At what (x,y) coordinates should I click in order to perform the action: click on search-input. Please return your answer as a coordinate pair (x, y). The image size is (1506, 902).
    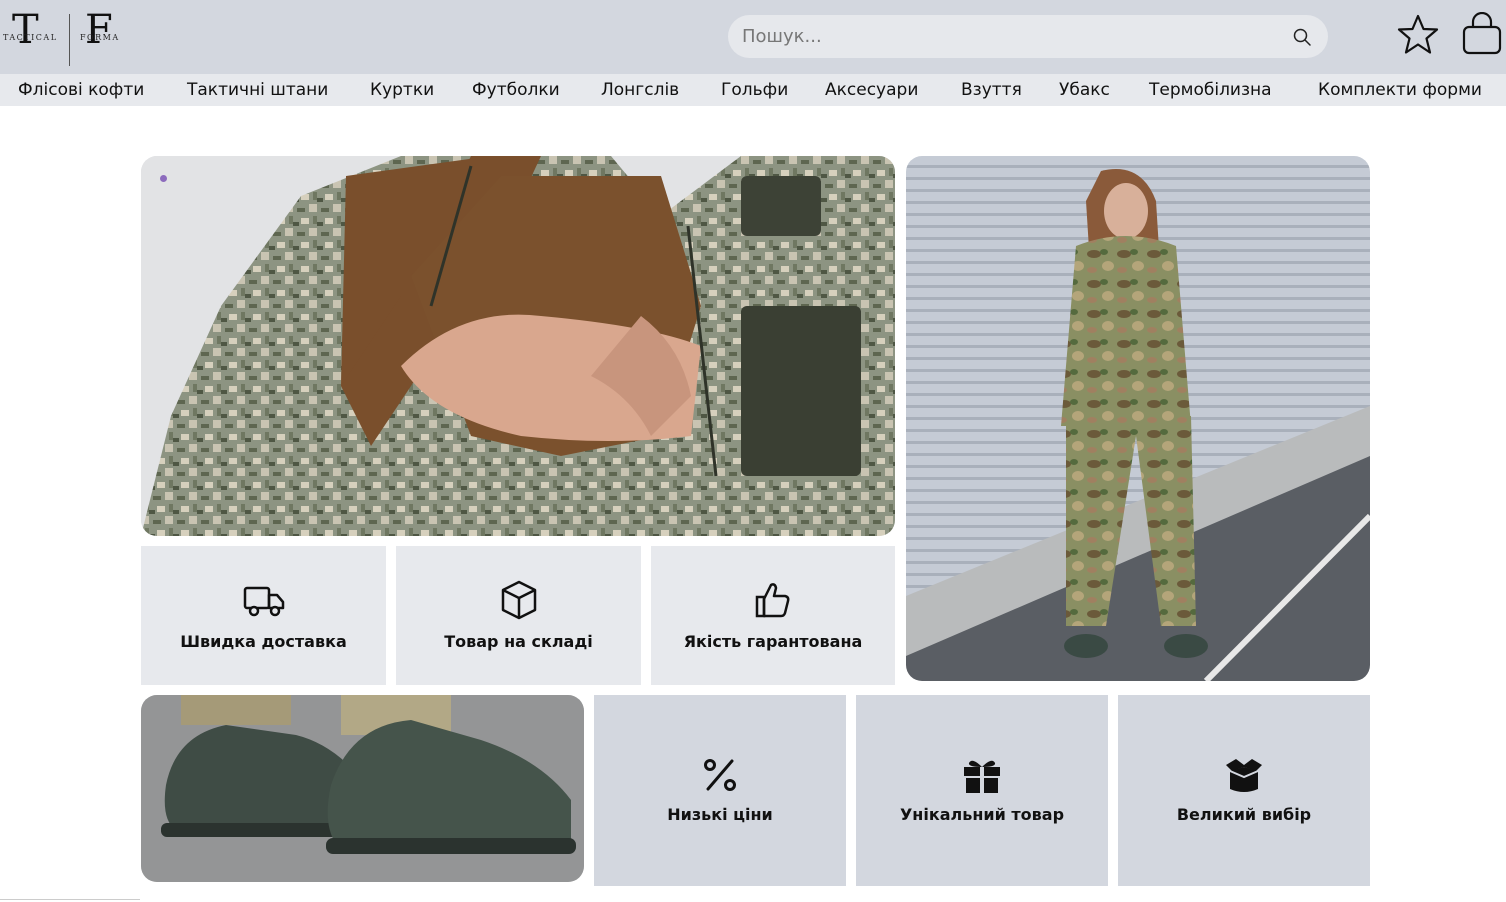
    Looking at the image, I should click on (1012, 36).